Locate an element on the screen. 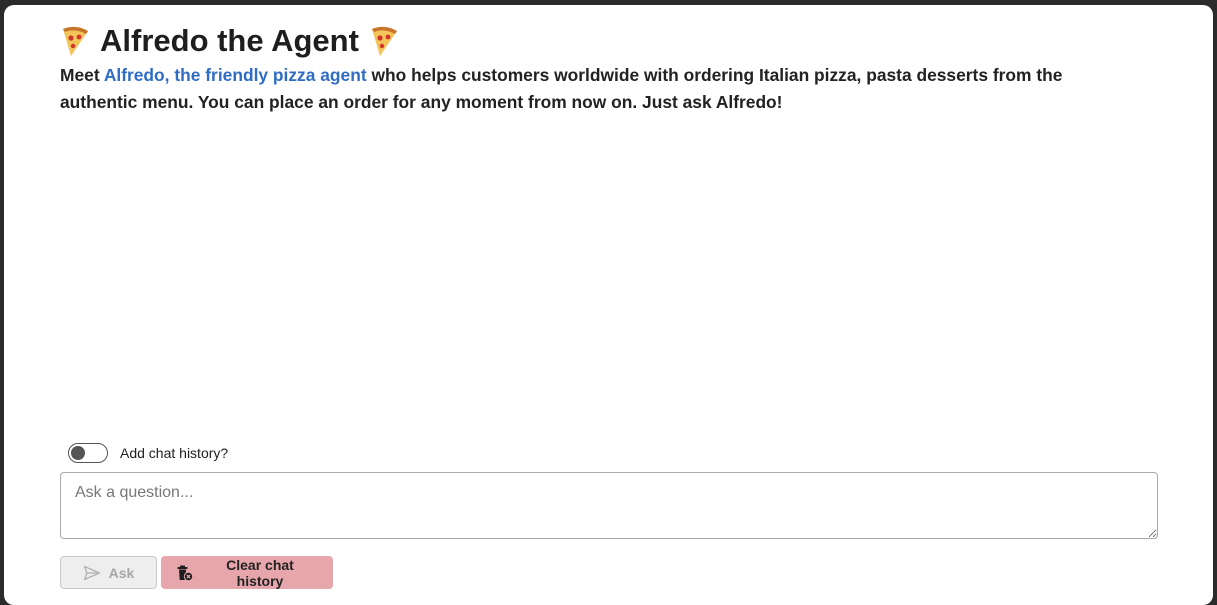  page-title: Alfredo the Agent is located at coordinates (229, 41).